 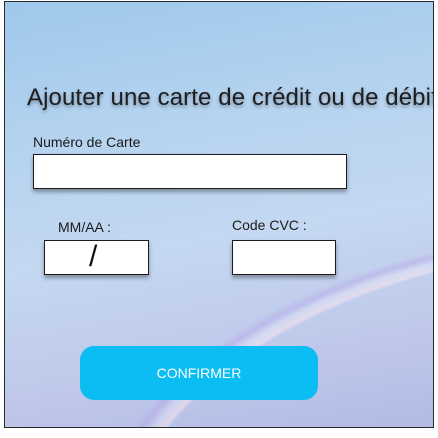 What do you see at coordinates (84, 227) in the screenshot?
I see `expiry-label: MM/AA :` at bounding box center [84, 227].